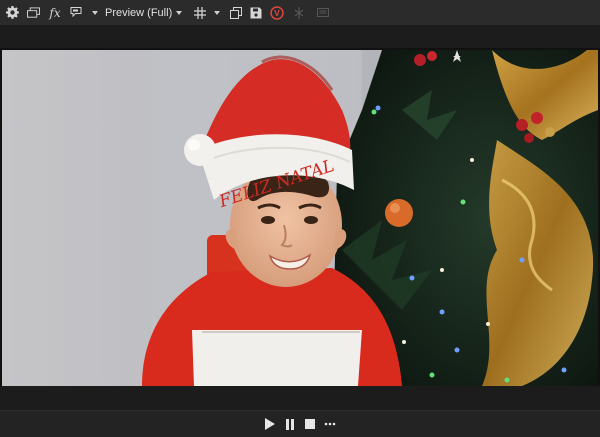 The height and width of the screenshot is (437, 600). I want to click on more-icon, so click(330, 424).